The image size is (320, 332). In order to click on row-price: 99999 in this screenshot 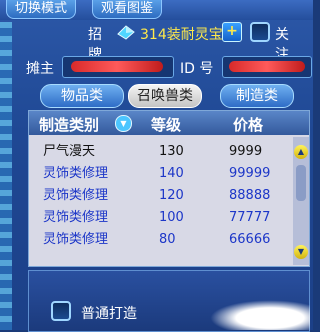, I will do `click(250, 173)`.